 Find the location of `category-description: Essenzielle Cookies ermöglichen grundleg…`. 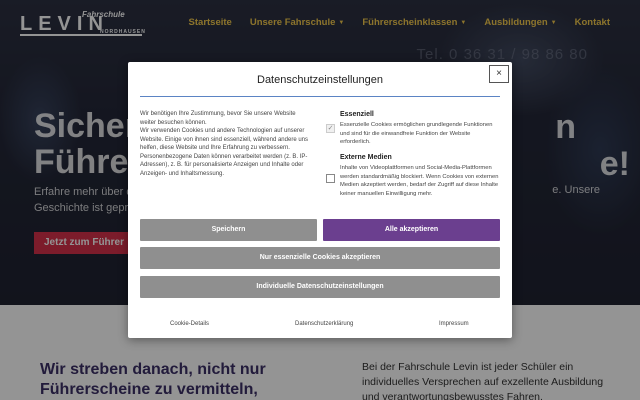

category-description: Essenzielle Cookies ermöglichen grundleg… is located at coordinates (416, 133).